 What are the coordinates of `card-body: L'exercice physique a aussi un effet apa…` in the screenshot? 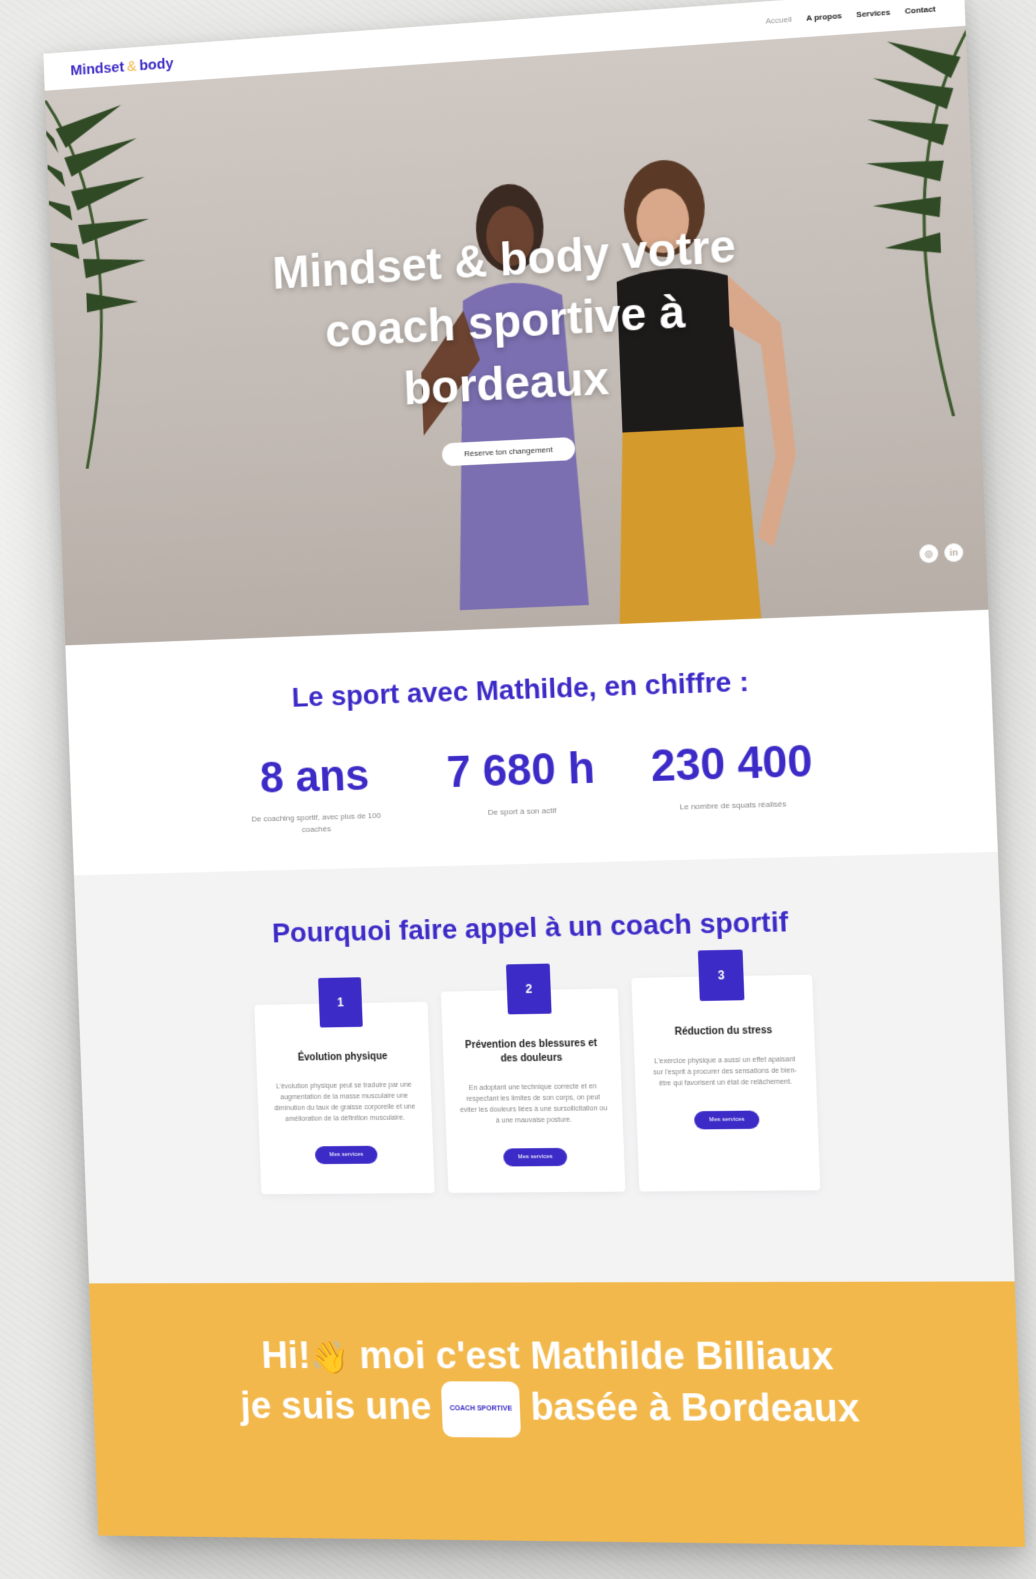 It's located at (725, 1072).